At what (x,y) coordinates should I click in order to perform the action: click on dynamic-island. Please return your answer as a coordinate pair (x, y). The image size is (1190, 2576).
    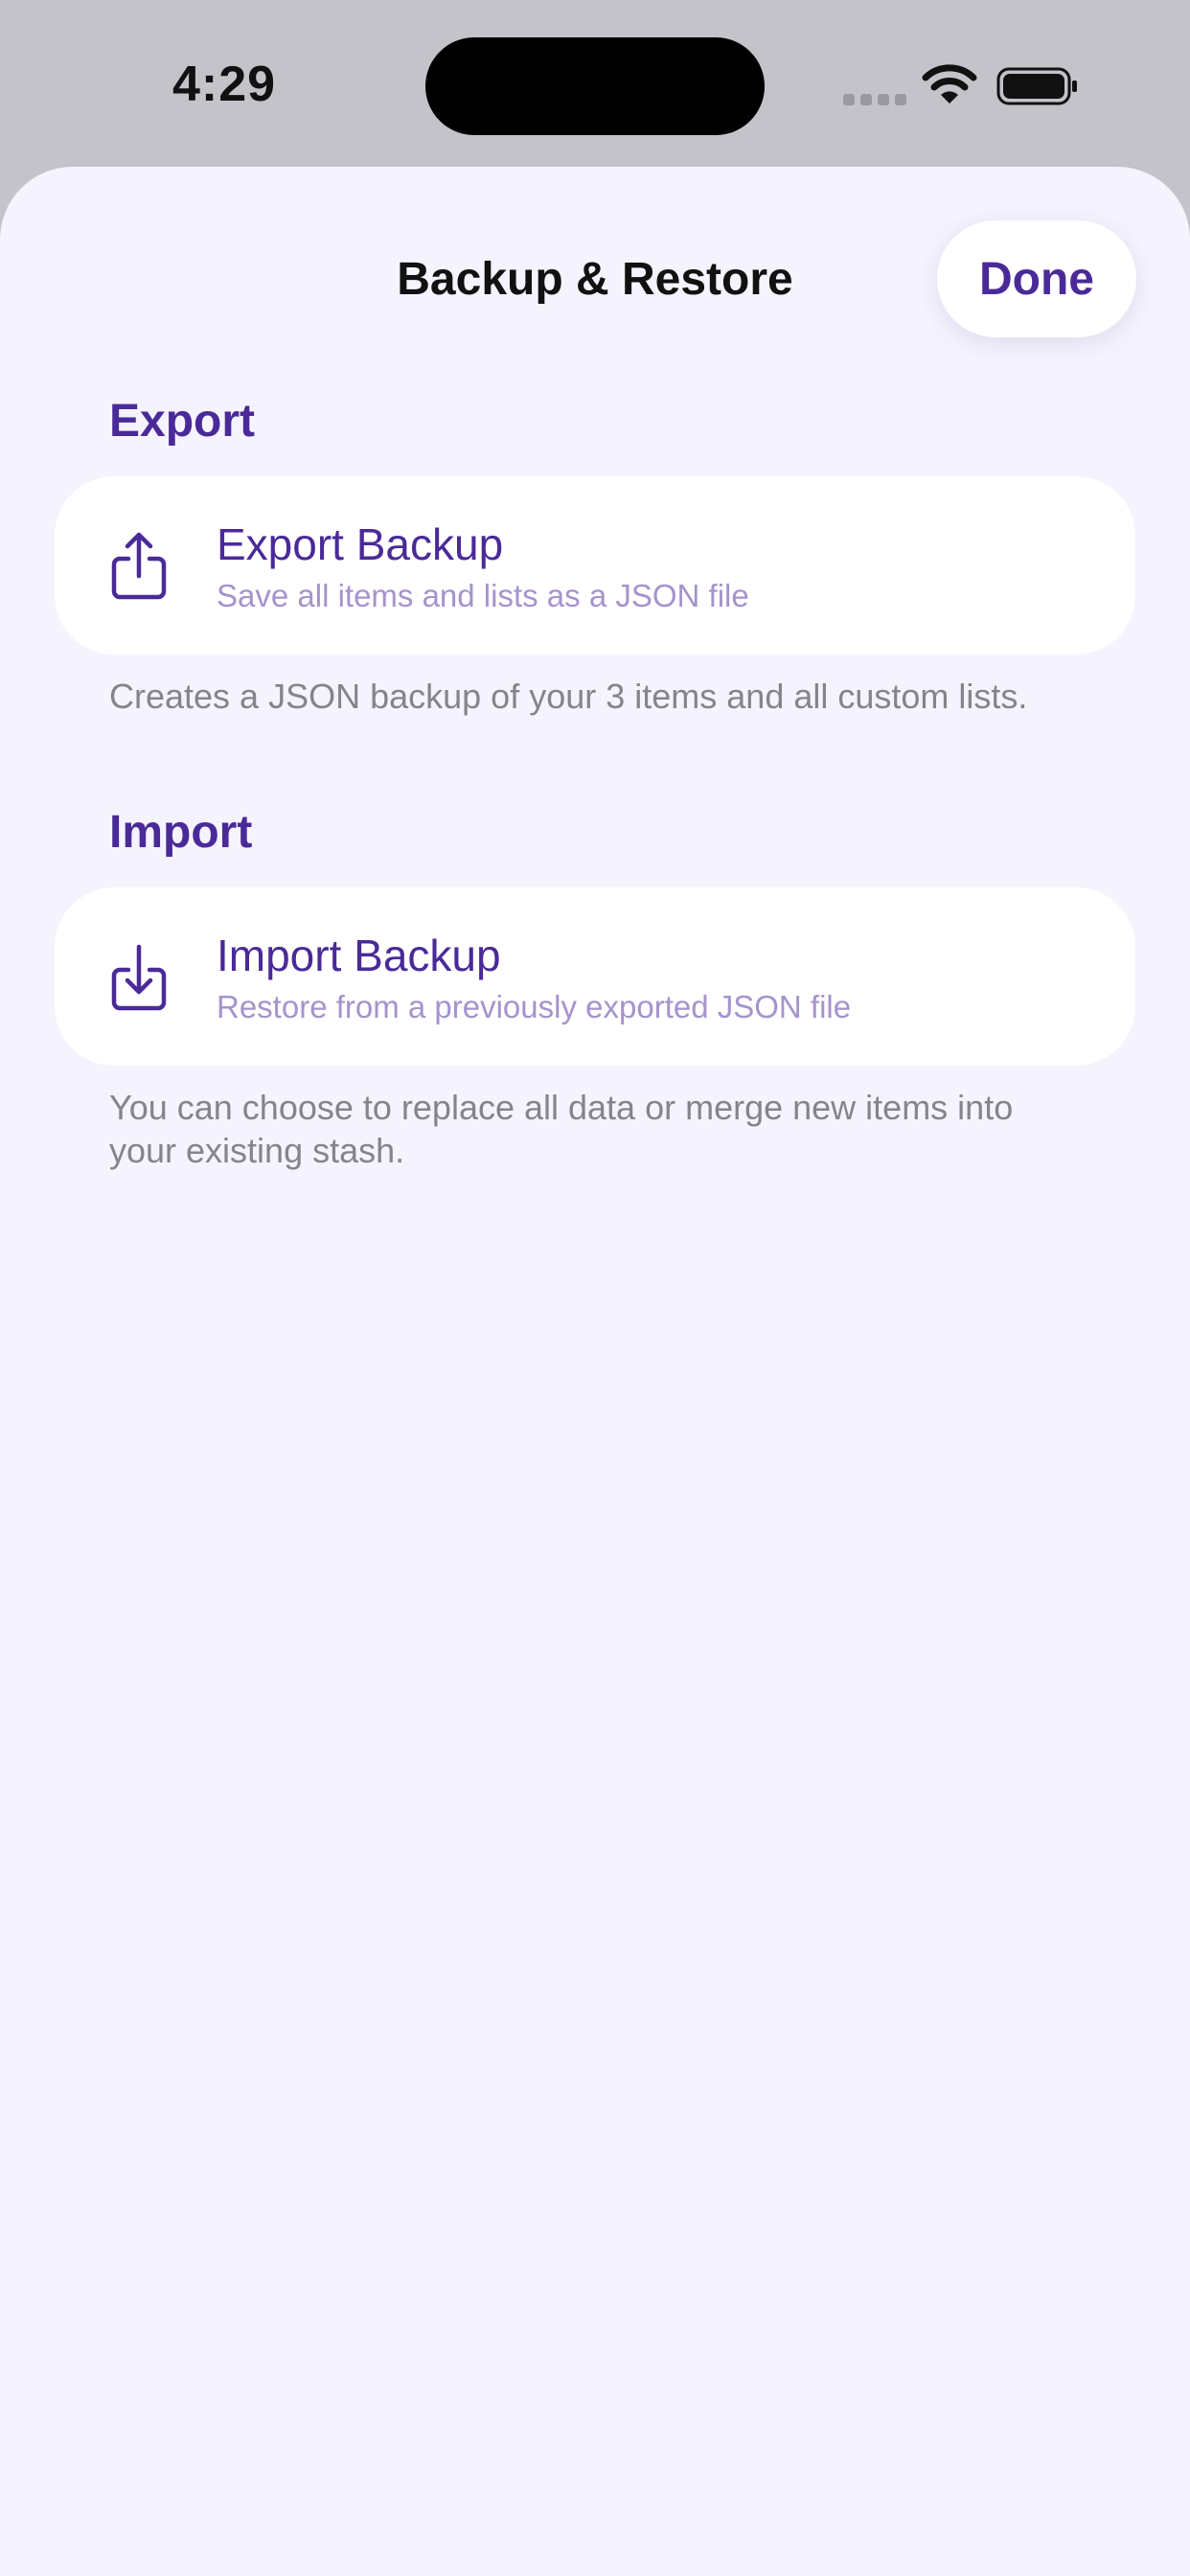
    Looking at the image, I should click on (595, 86).